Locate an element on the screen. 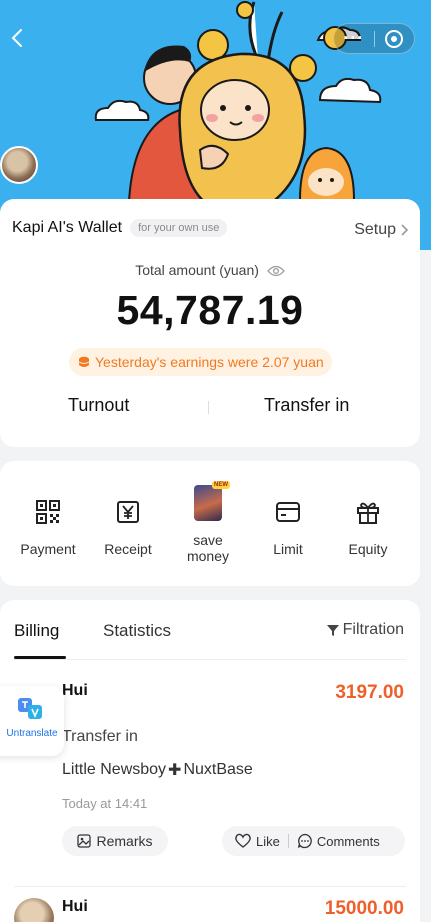  image-icon is located at coordinates (84, 841).